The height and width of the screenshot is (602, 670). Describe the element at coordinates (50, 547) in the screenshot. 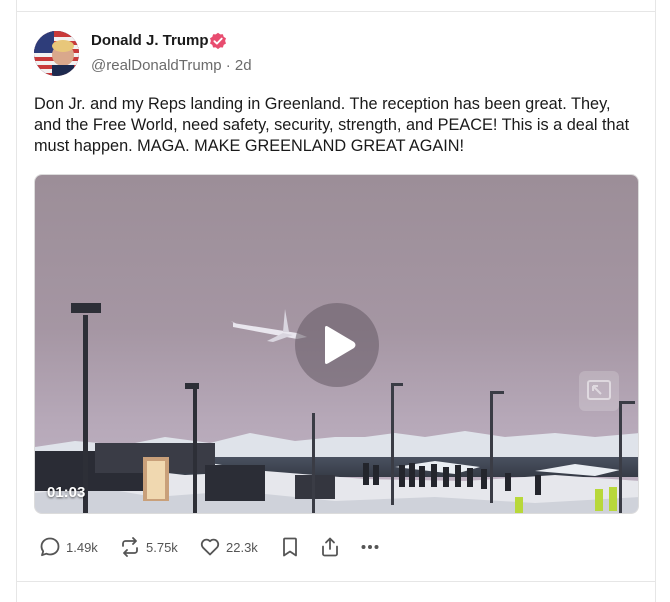

I see `reply-icon` at that location.